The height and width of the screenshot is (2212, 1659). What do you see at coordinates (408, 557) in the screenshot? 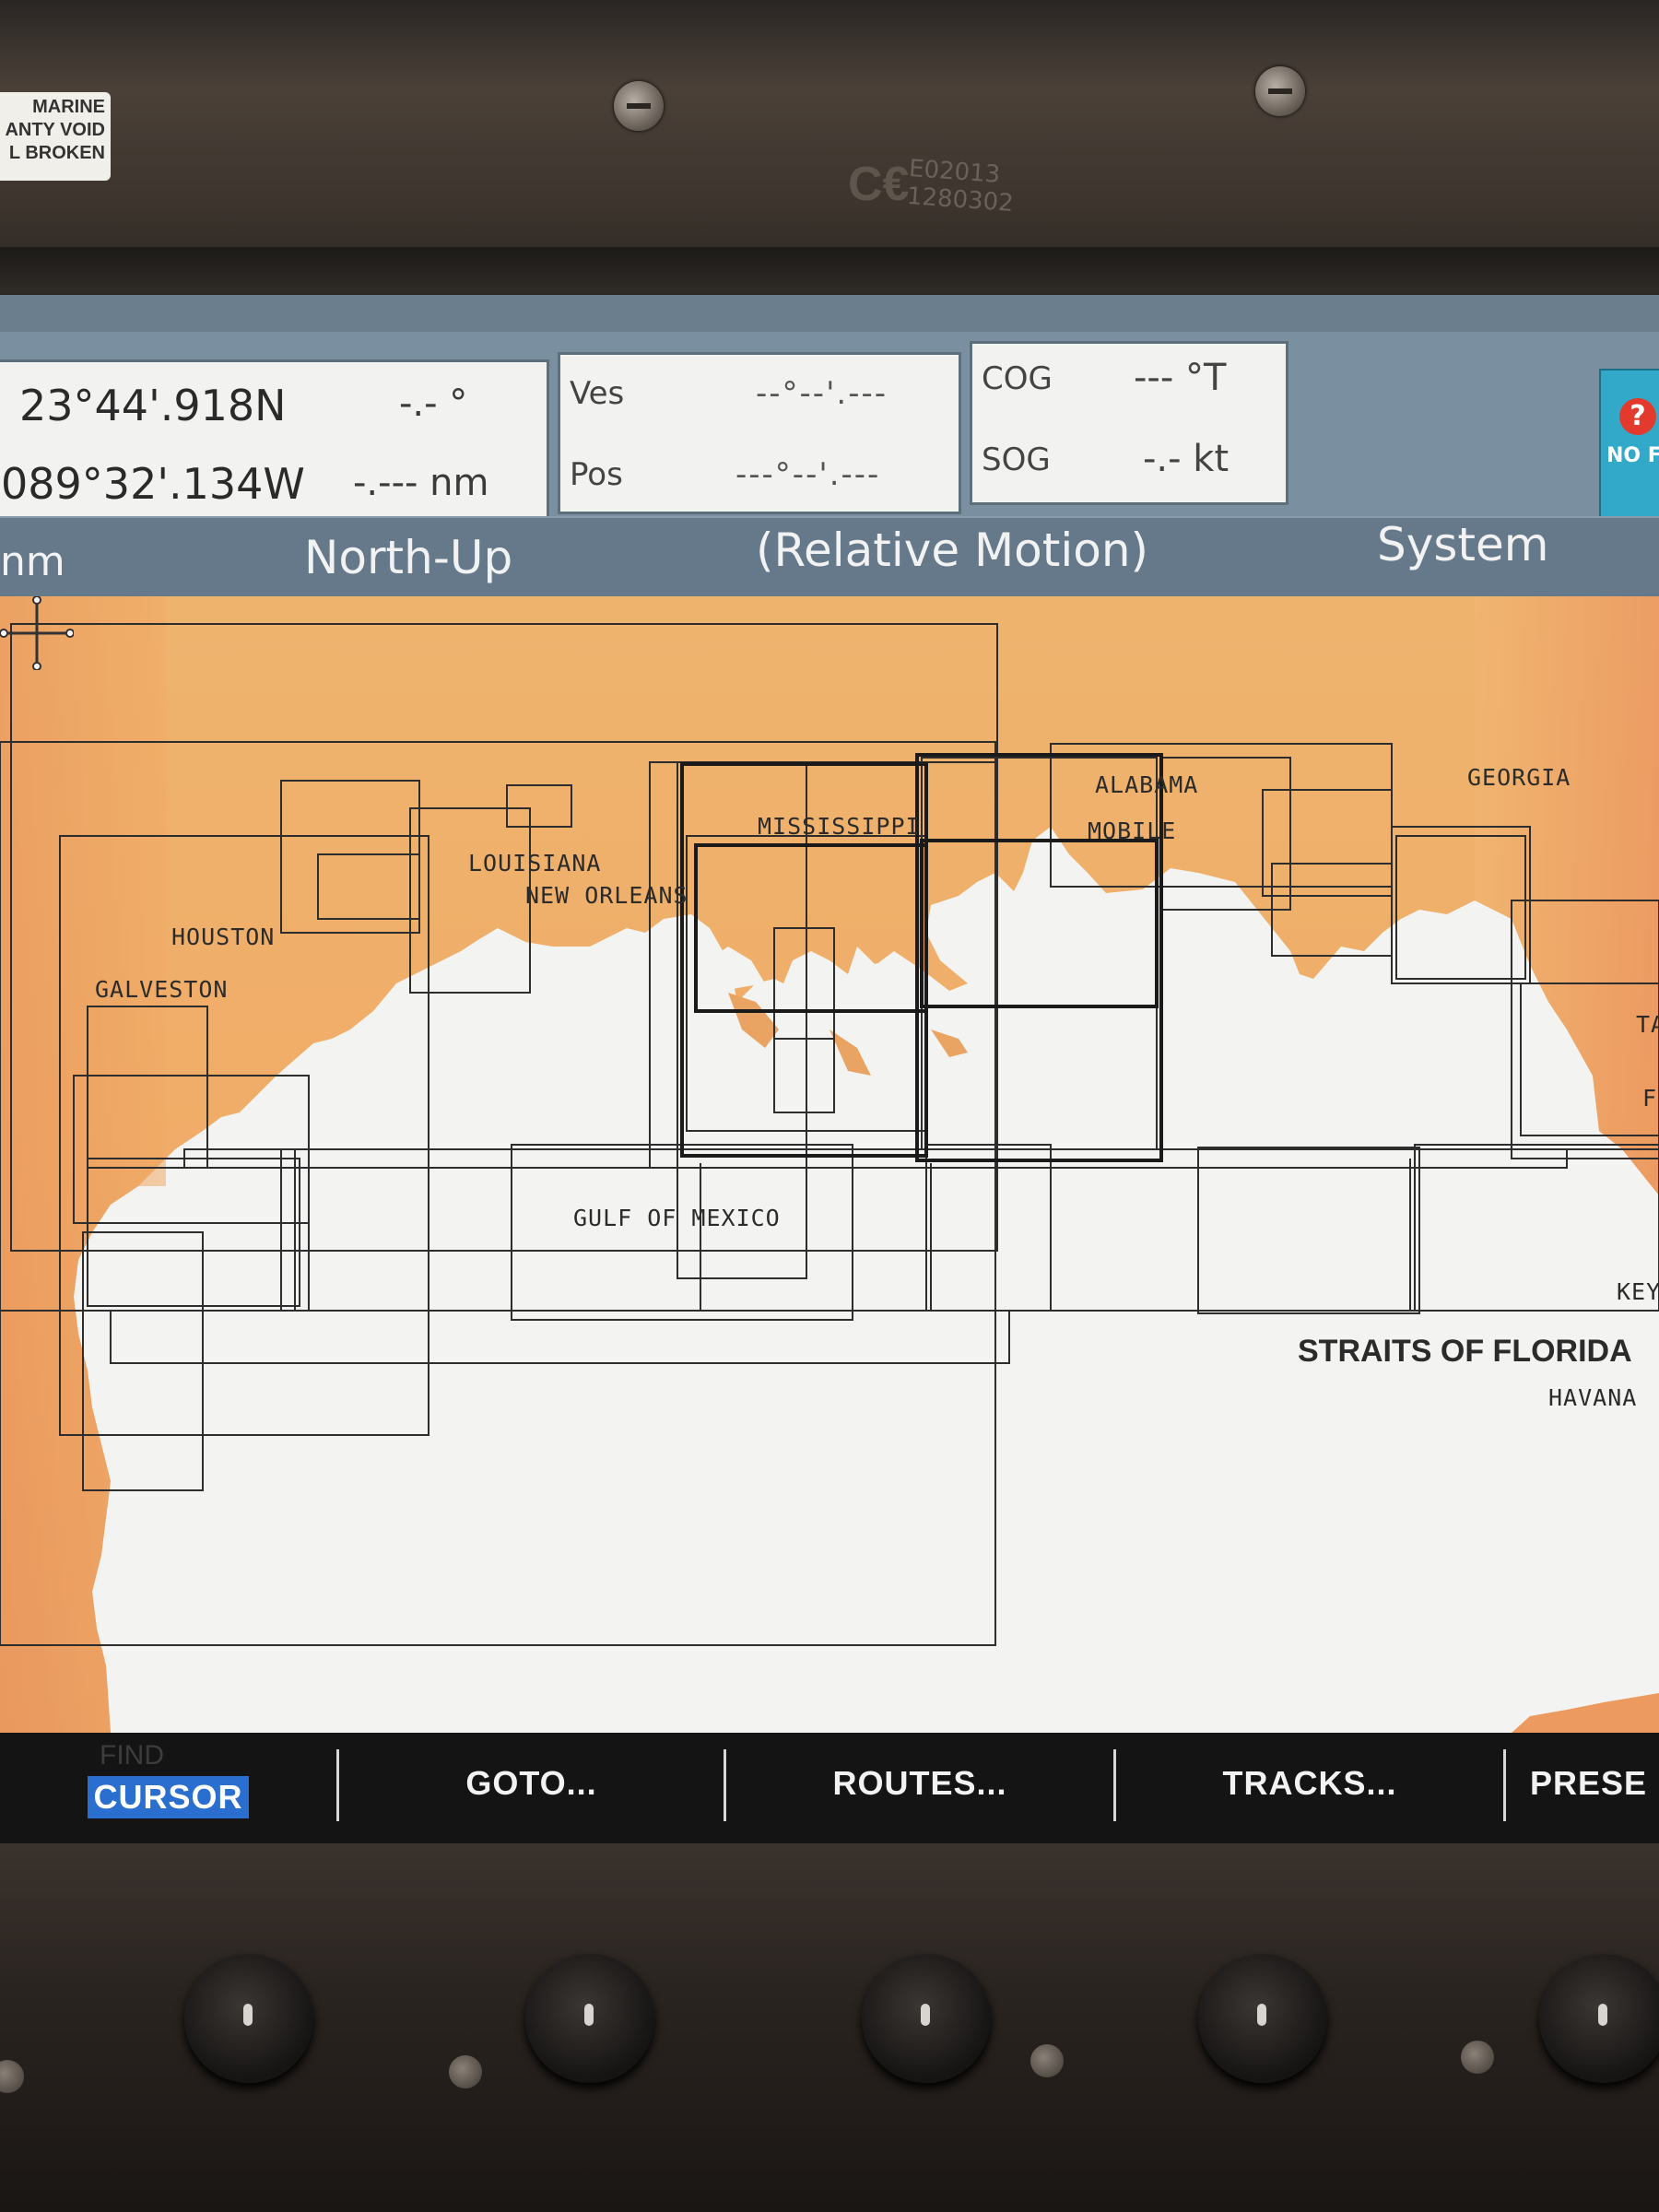
I see `orientation-mode-button: North-Up` at bounding box center [408, 557].